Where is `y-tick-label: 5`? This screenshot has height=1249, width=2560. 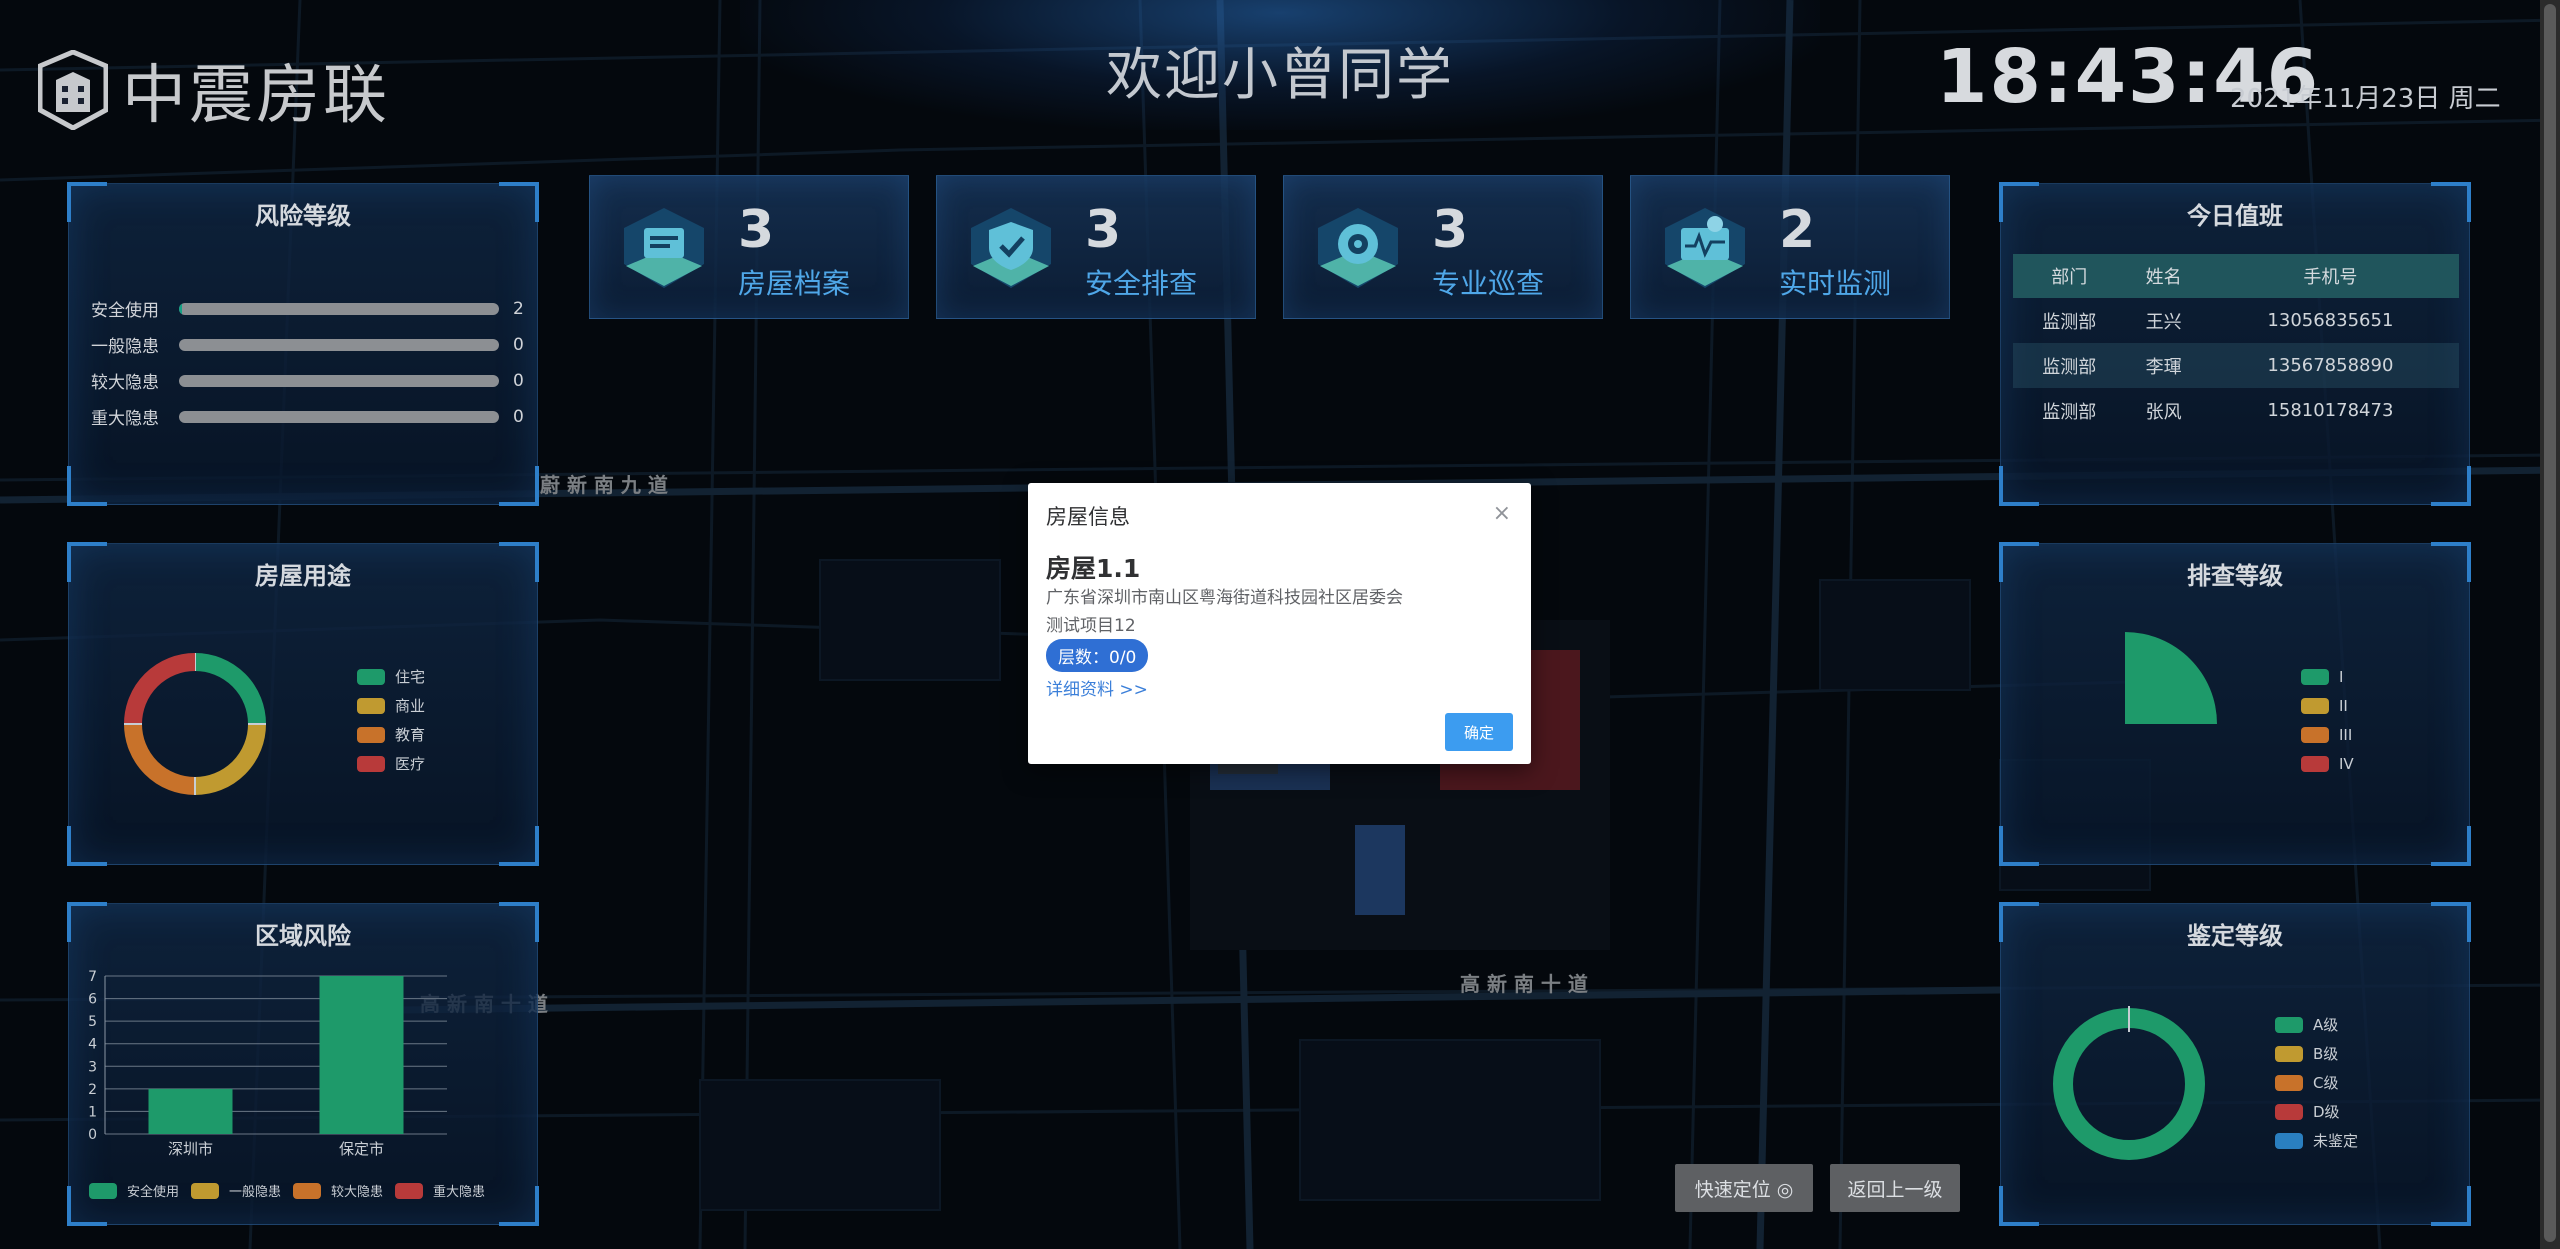
y-tick-label: 5 is located at coordinates (92, 1022).